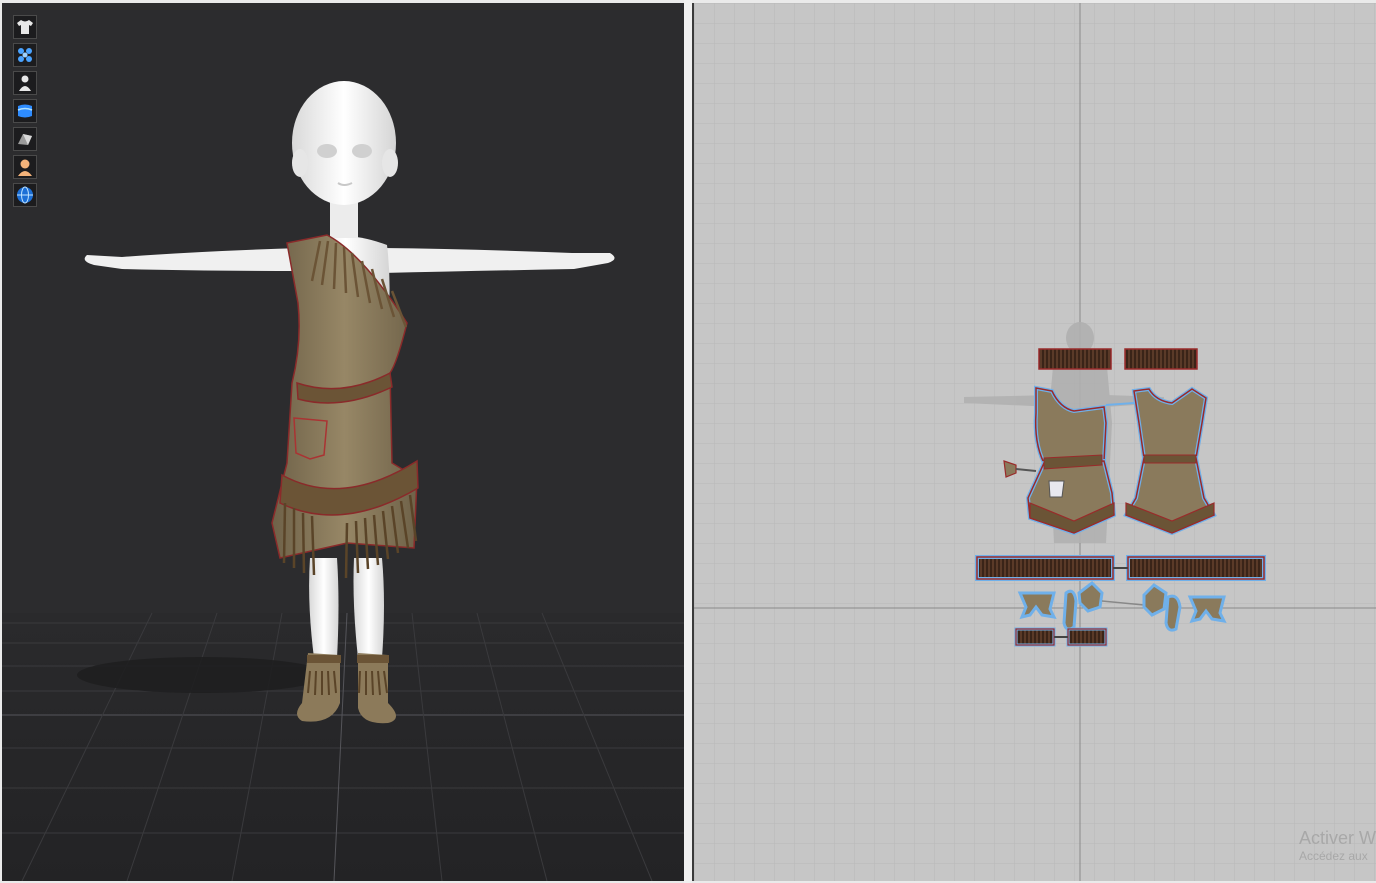 The height and width of the screenshot is (883, 1376). I want to click on watermark-line-1: Activer W, so click(1337, 838).